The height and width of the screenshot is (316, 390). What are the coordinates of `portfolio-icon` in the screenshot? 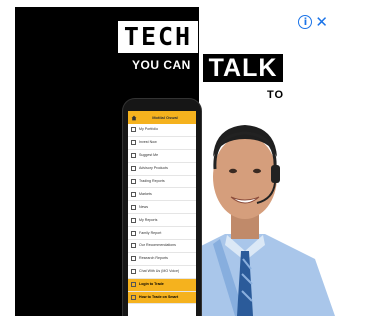 It's located at (133, 130).